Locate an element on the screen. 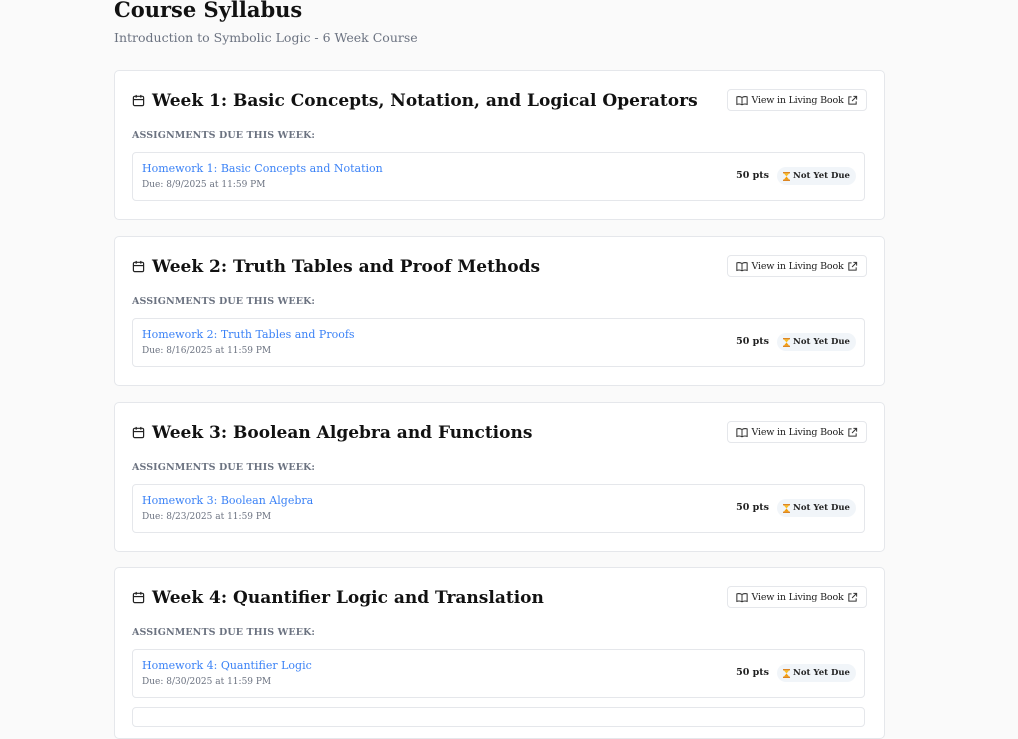 This screenshot has width=1018, height=739. assignment-link: Homework 2: Truth Tables and Proofs is located at coordinates (248, 335).